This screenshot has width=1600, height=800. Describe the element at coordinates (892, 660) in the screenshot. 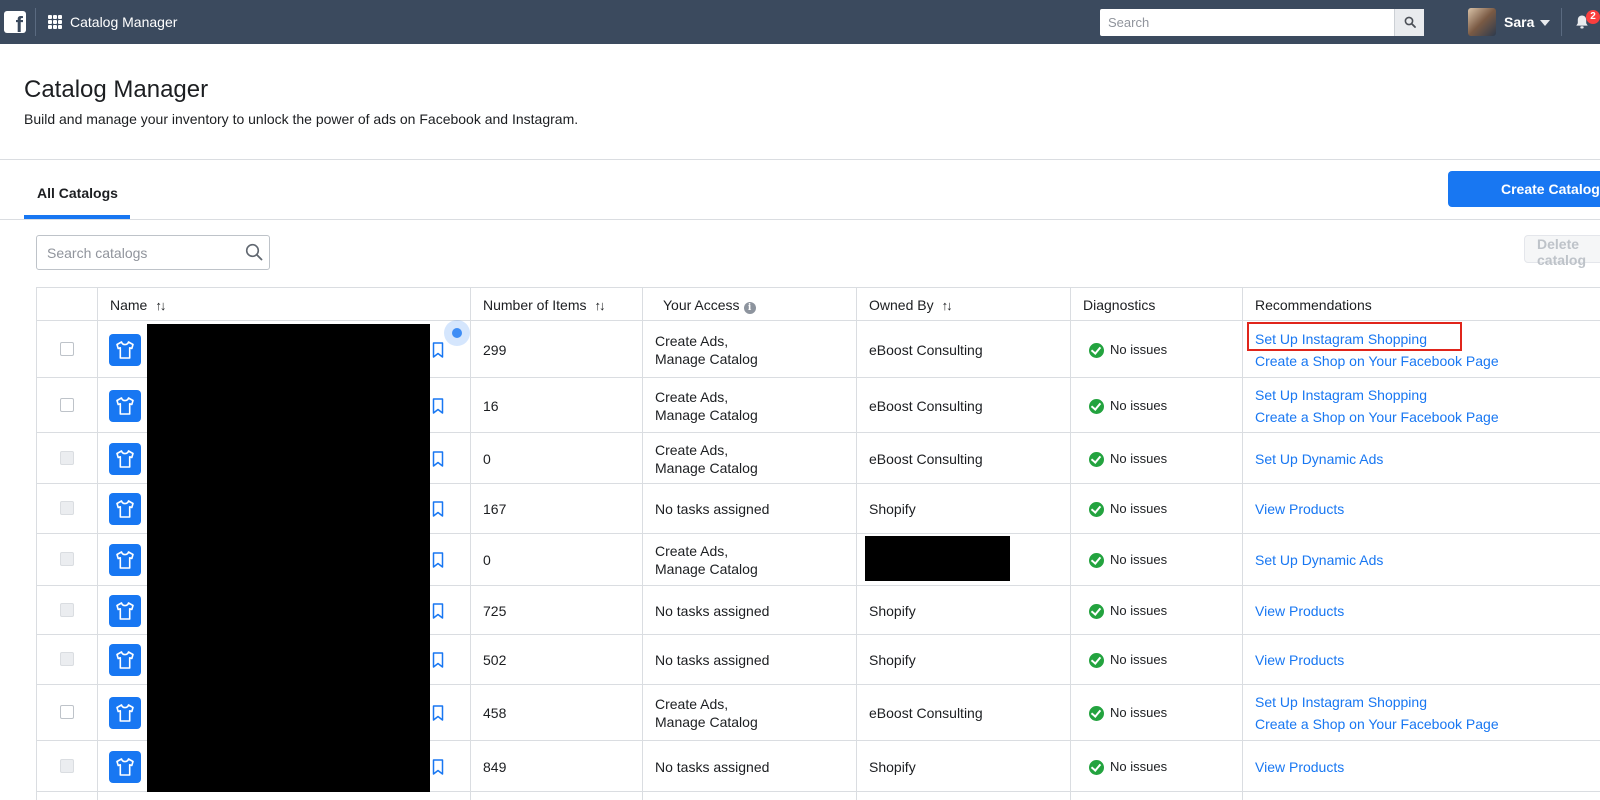

I see `owner-name: Shopify` at that location.